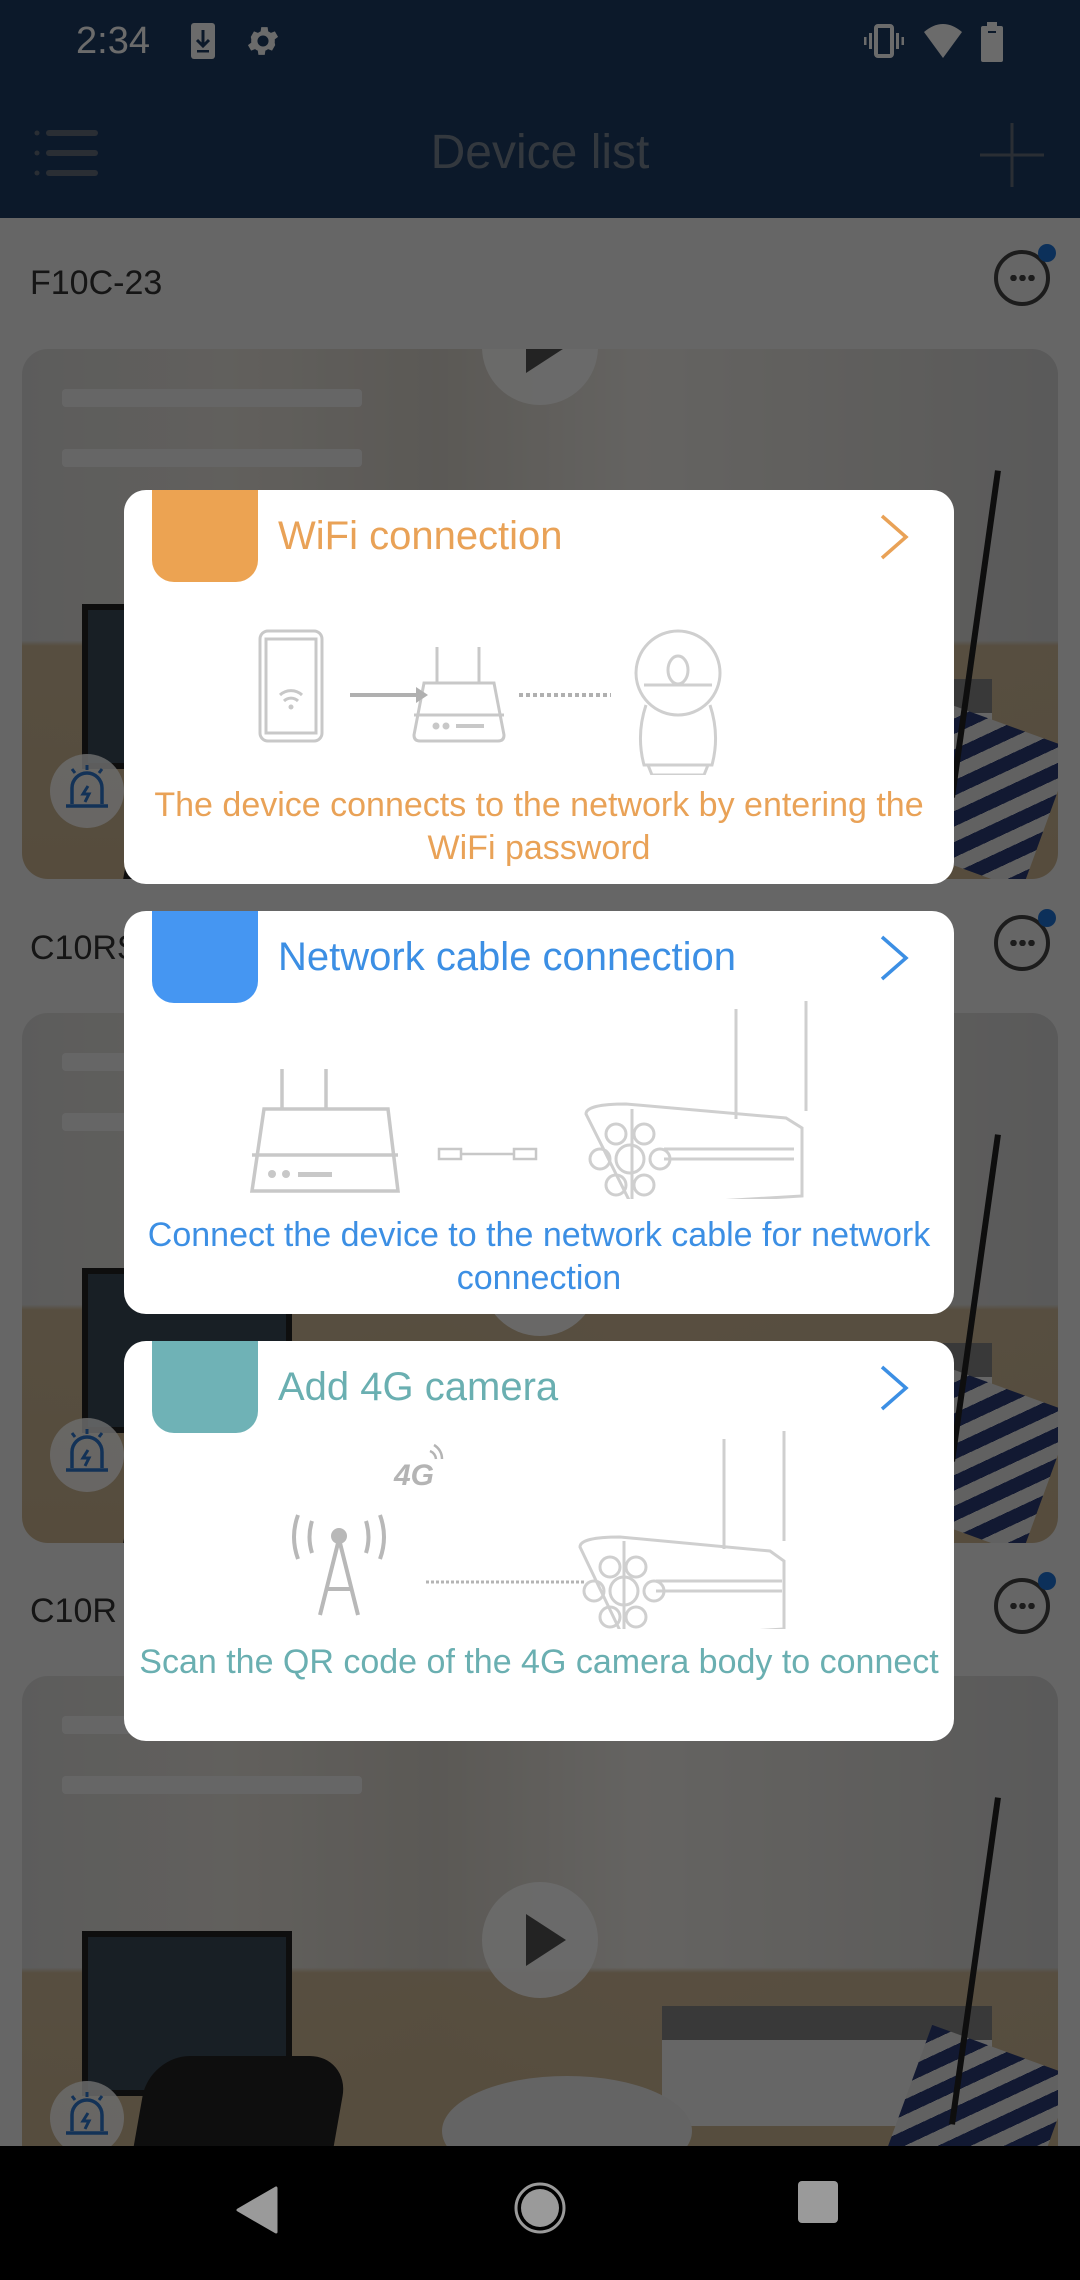  I want to click on back-button, so click(258, 2212).